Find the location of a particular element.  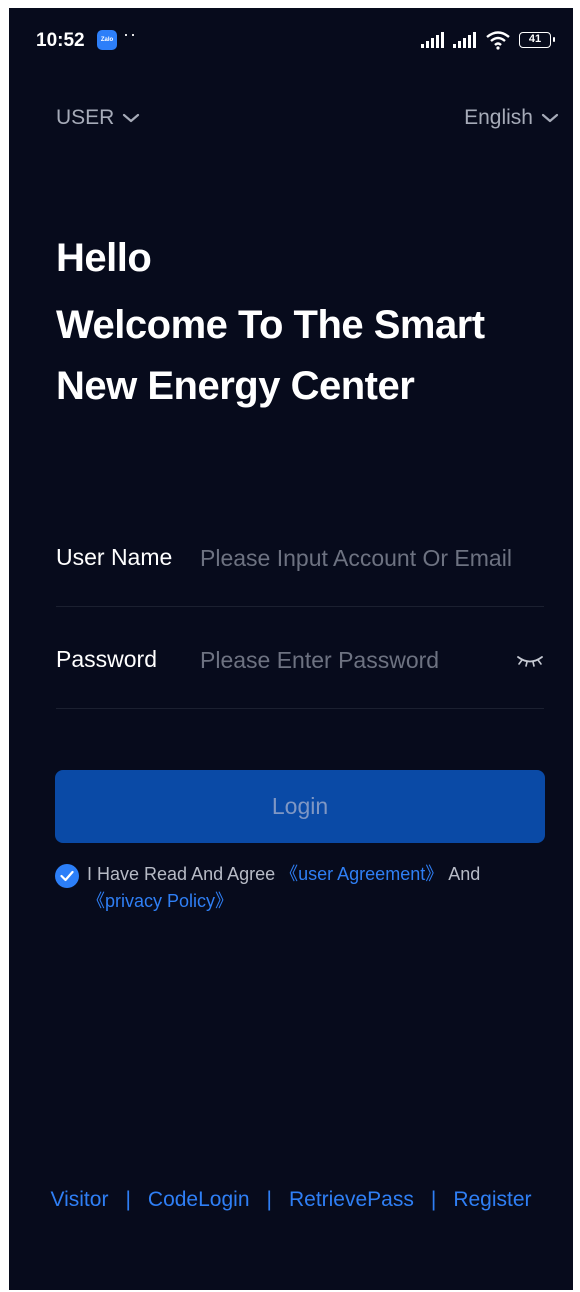

eye-closed-icon is located at coordinates (530, 661).